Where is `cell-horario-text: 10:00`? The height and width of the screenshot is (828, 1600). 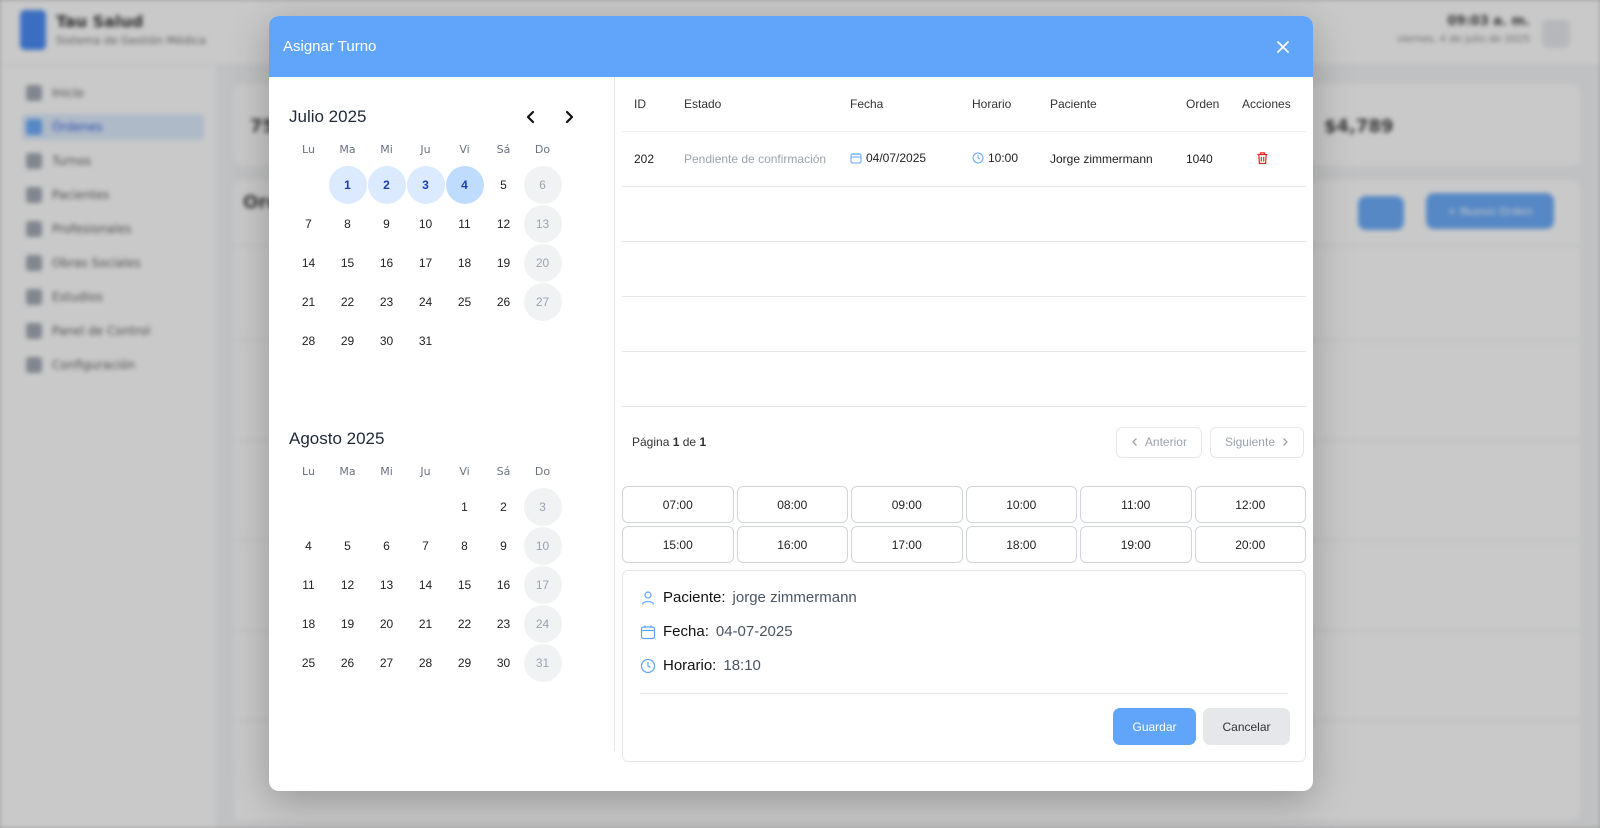 cell-horario-text: 10:00 is located at coordinates (1003, 158).